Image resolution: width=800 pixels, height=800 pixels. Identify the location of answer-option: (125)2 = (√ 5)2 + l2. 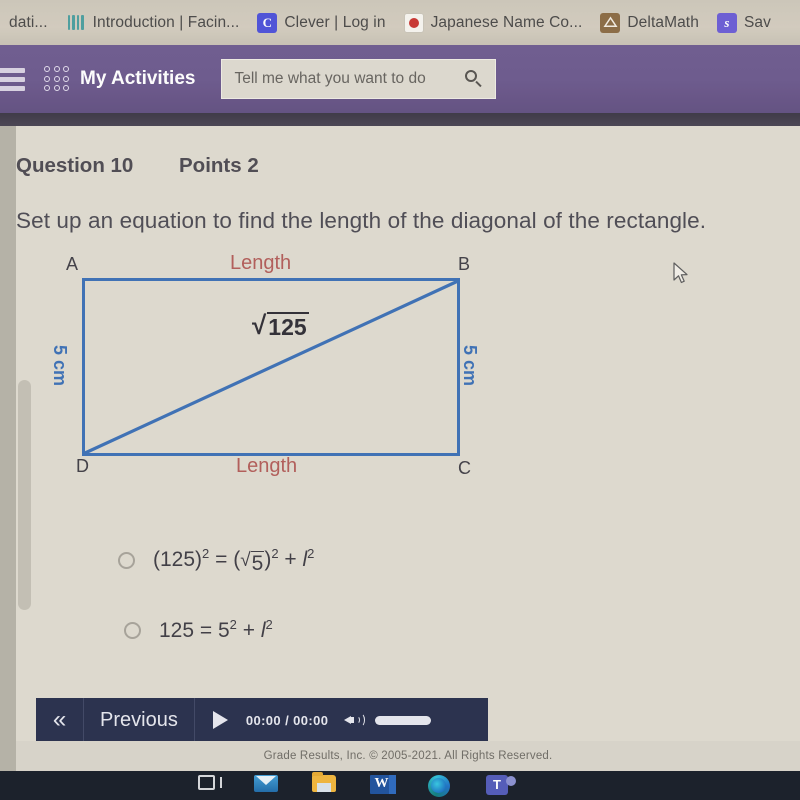
(216, 560).